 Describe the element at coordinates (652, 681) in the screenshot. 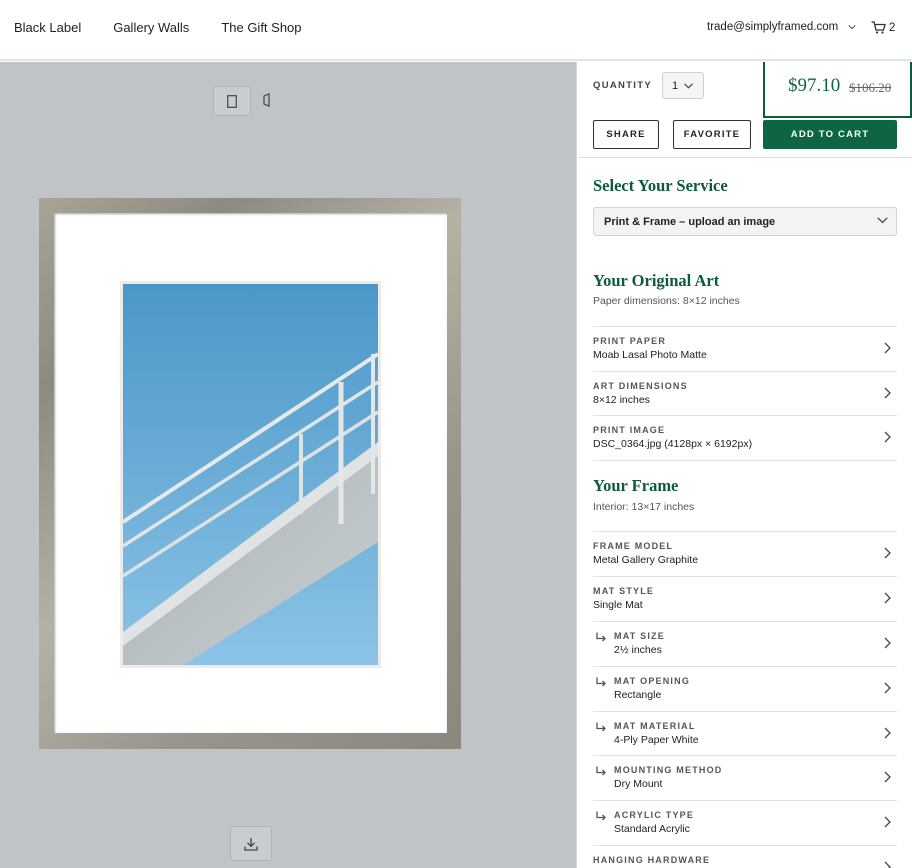

I see `option-label: MAT OPENING` at that location.